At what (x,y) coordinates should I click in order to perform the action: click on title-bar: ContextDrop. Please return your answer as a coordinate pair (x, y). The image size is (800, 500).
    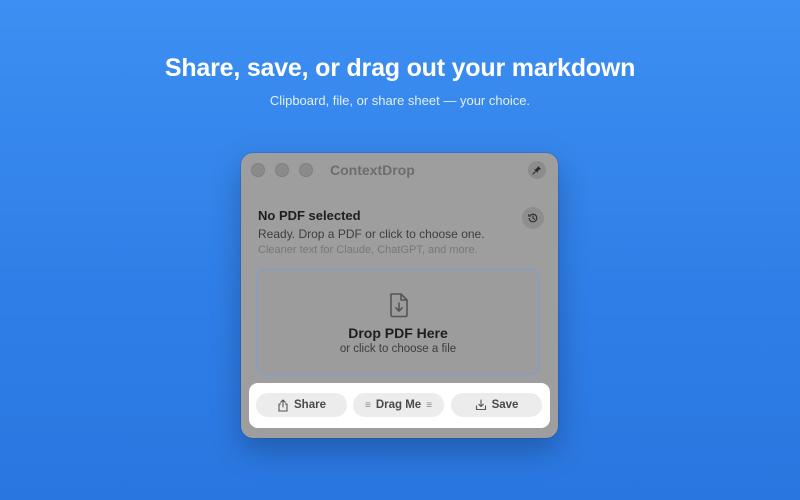
    Looking at the image, I should click on (399, 170).